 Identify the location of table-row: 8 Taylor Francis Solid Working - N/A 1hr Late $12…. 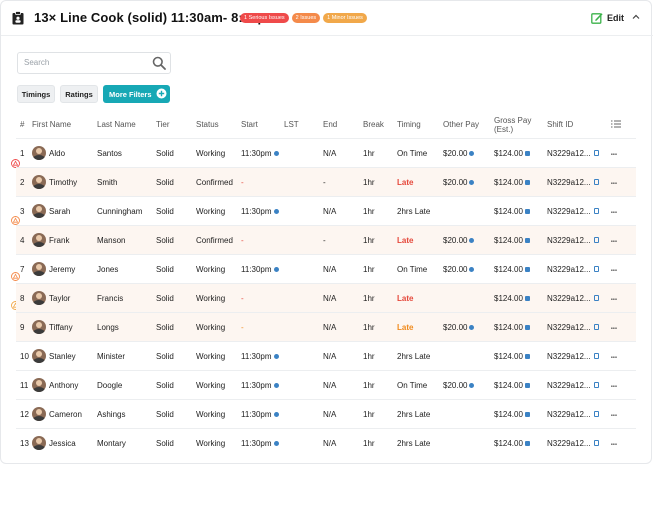
(326, 298).